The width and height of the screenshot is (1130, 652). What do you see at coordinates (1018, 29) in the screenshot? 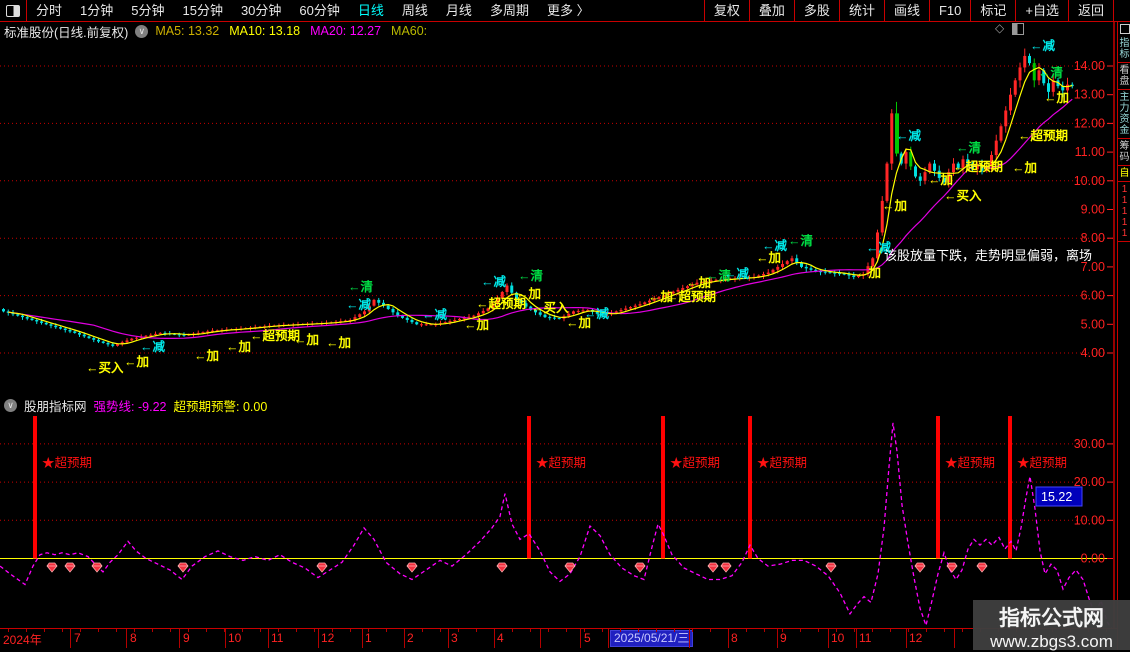
I see `panel-split-icon` at bounding box center [1018, 29].